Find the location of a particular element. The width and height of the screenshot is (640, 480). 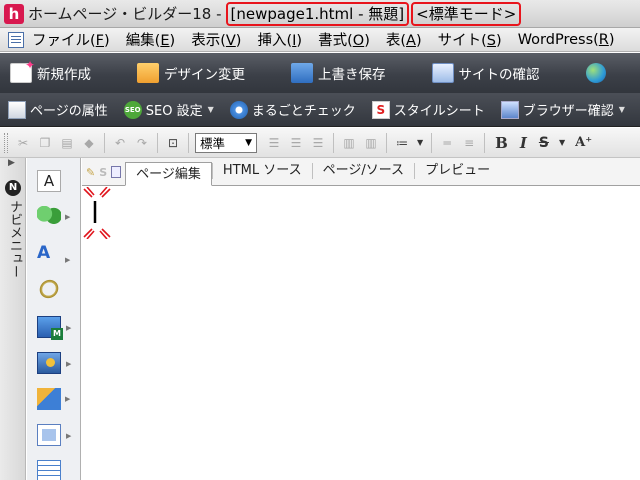

publish-button is located at coordinates (598, 73).